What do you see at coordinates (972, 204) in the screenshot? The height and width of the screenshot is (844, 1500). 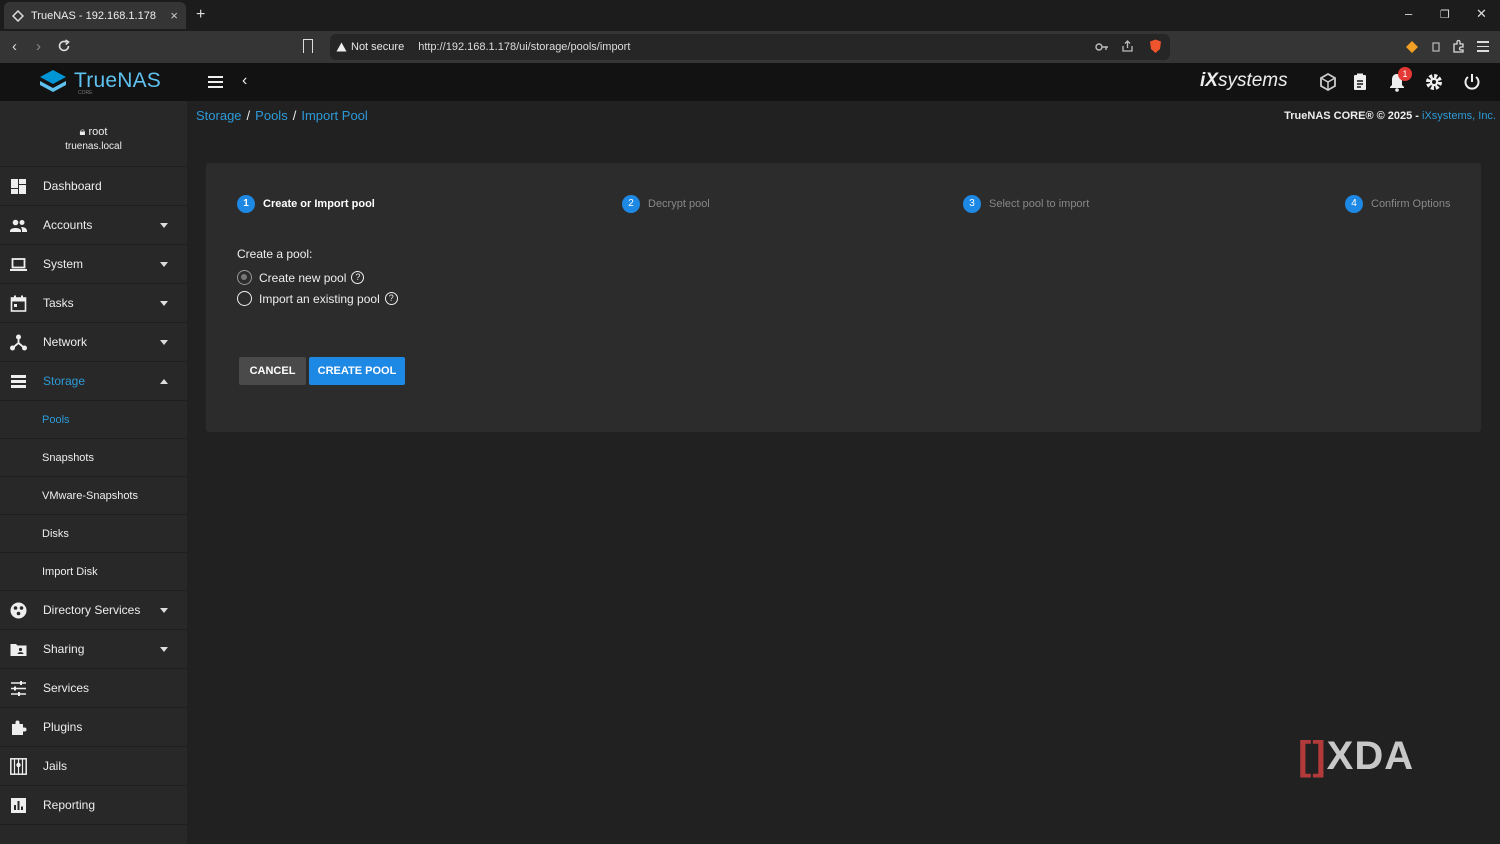 I see `step-number: 3` at bounding box center [972, 204].